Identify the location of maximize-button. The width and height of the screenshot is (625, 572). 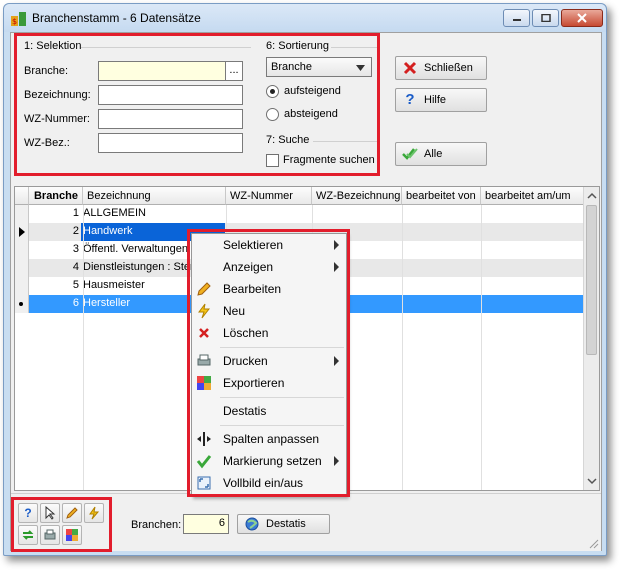
(545, 18).